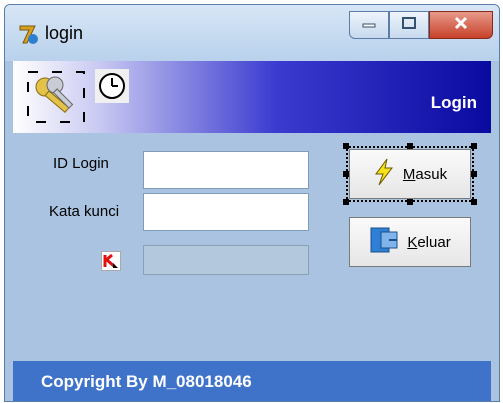  I want to click on close-icon, so click(461, 25).